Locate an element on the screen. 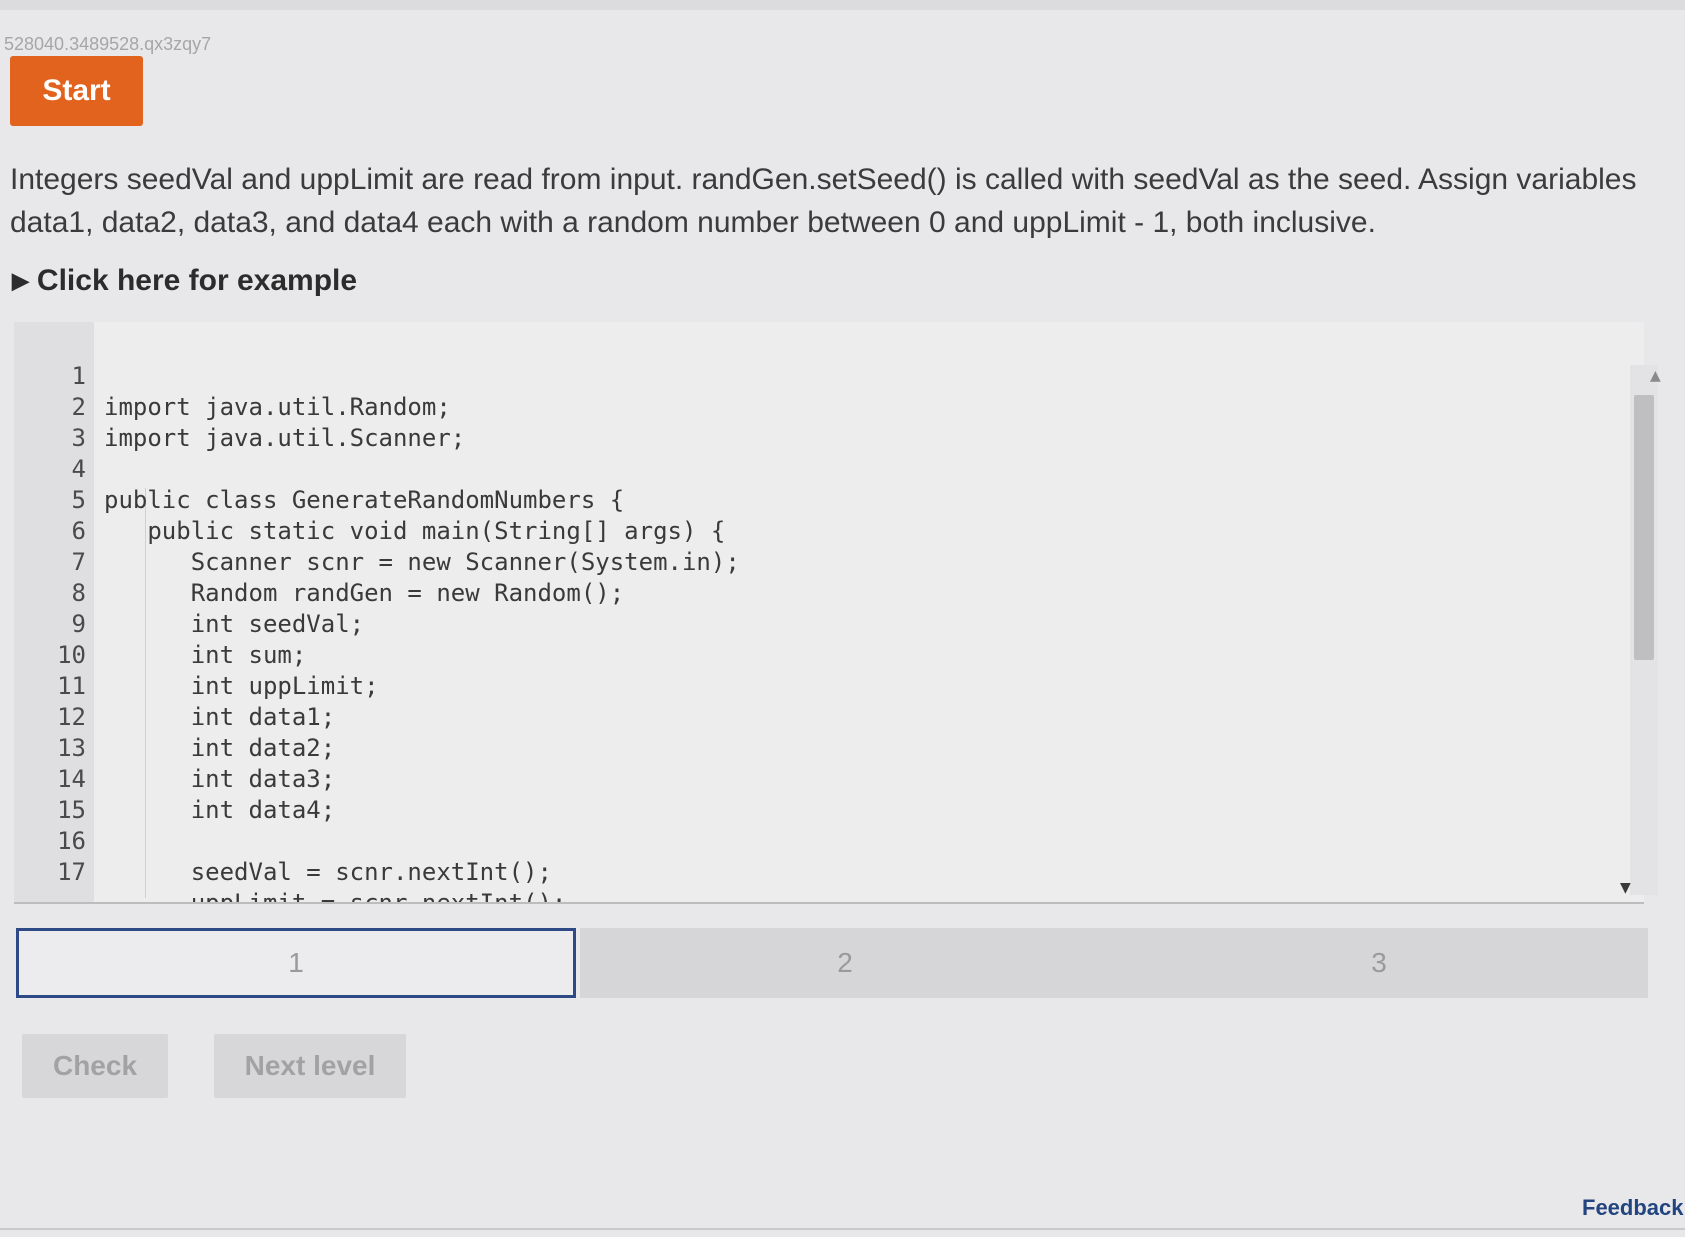 This screenshot has height=1237, width=1685. activity-id: 528040.3489528.qx3zqy7 is located at coordinates (108, 44).